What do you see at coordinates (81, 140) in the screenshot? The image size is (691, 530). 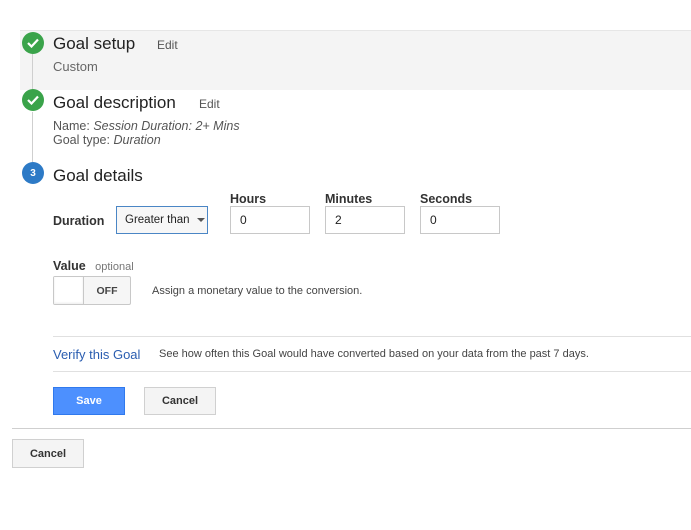 I see `goal-type-label: Goal type:` at bounding box center [81, 140].